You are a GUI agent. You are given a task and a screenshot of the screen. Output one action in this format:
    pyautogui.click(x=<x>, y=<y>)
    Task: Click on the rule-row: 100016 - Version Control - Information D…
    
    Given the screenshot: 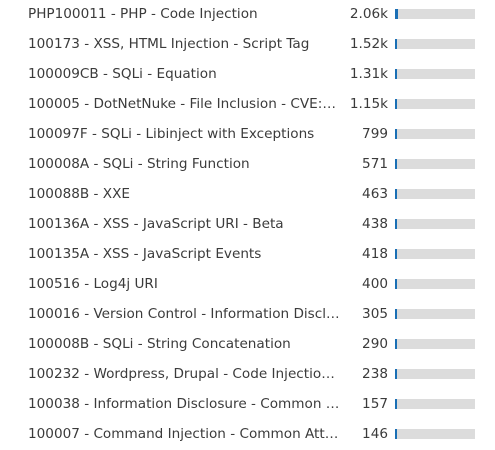 What is the action you would take?
    pyautogui.click(x=247, y=315)
    